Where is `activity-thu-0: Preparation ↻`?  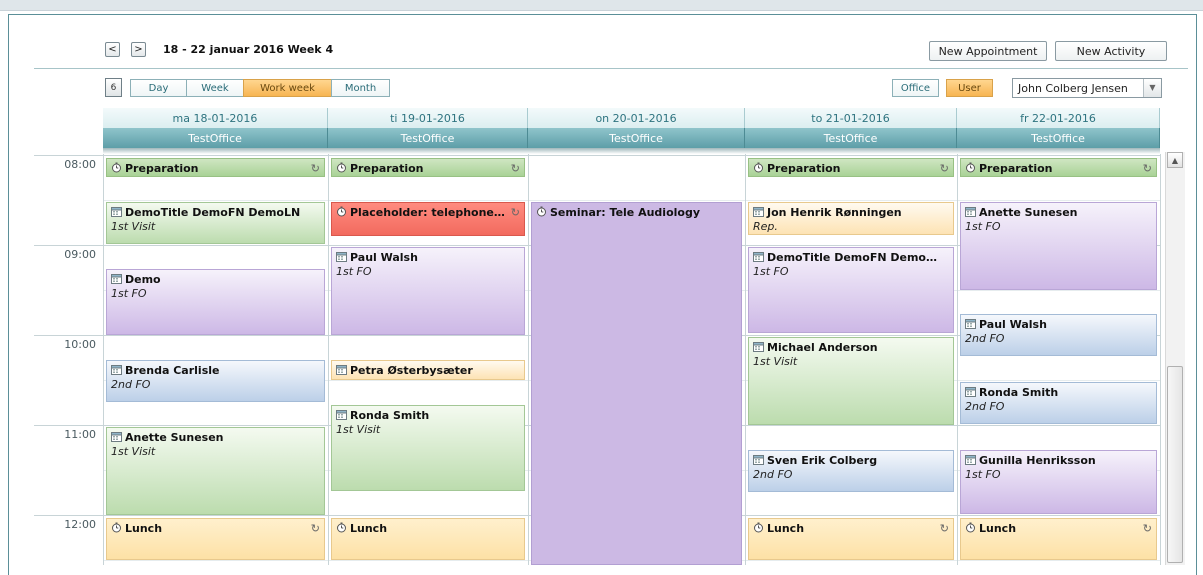 activity-thu-0: Preparation ↻ is located at coordinates (851, 167).